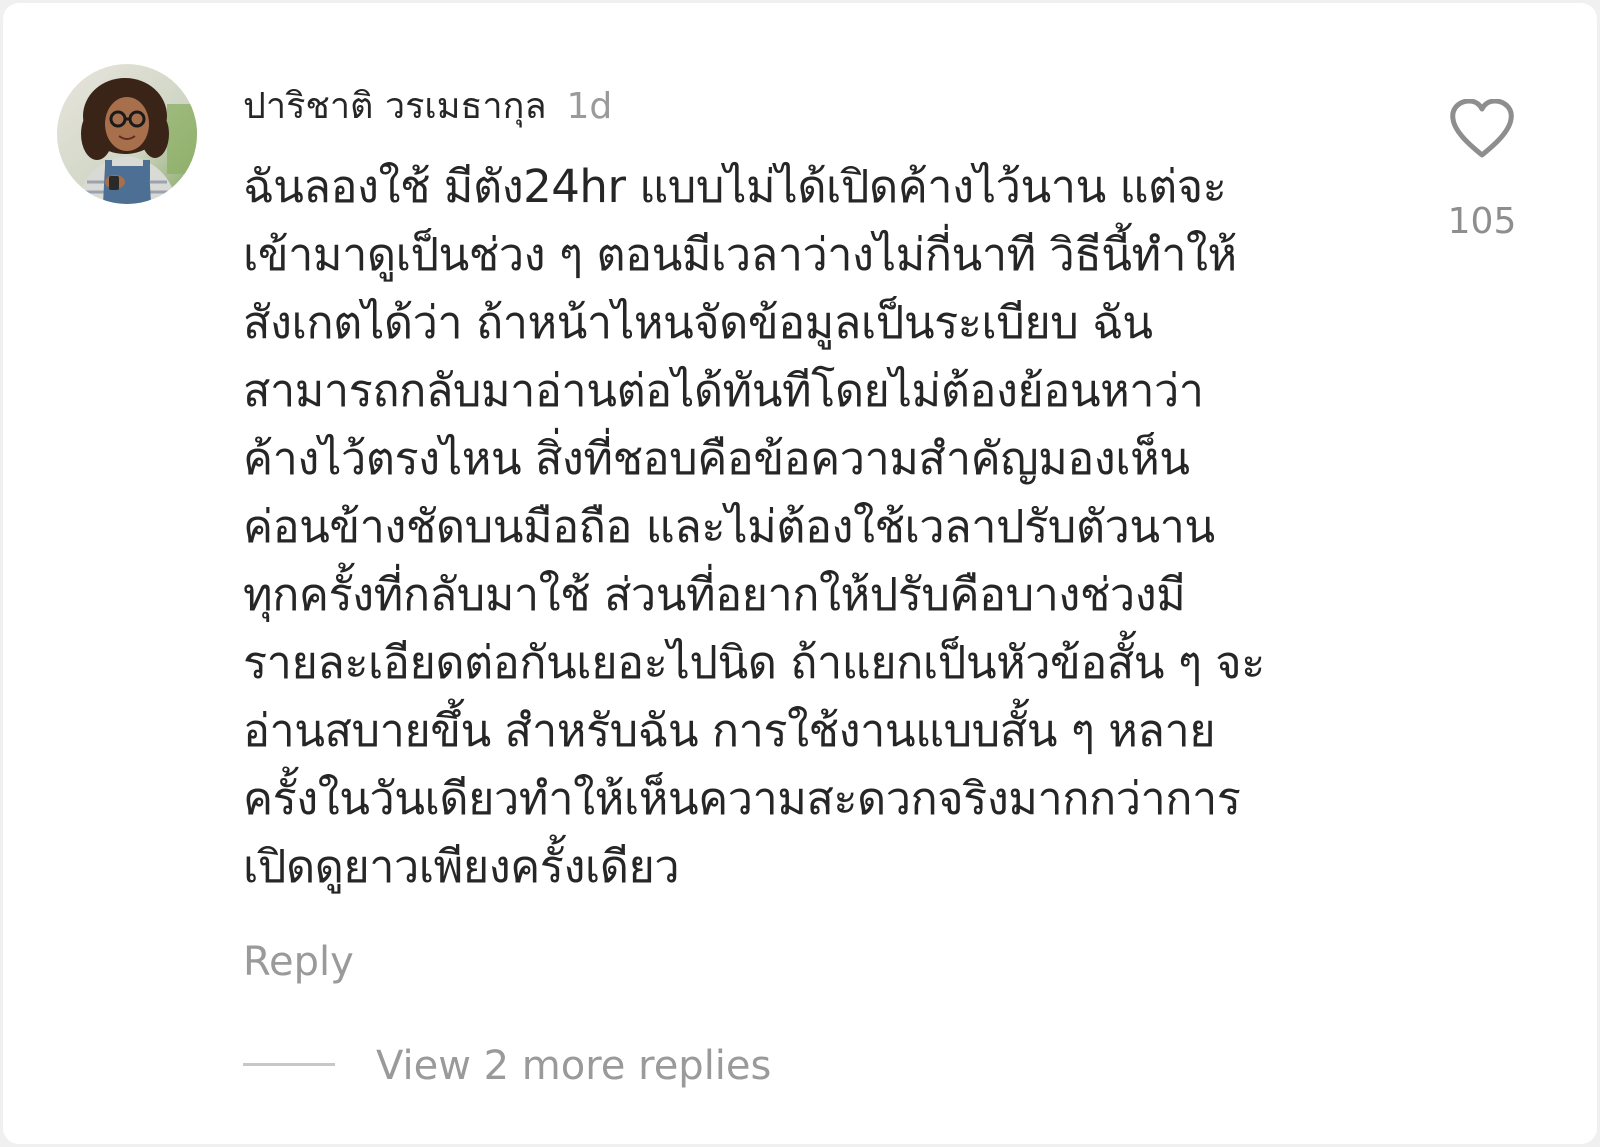 The height and width of the screenshot is (1147, 1600). Describe the element at coordinates (1482, 221) in the screenshot. I see `like-count: 105` at that location.